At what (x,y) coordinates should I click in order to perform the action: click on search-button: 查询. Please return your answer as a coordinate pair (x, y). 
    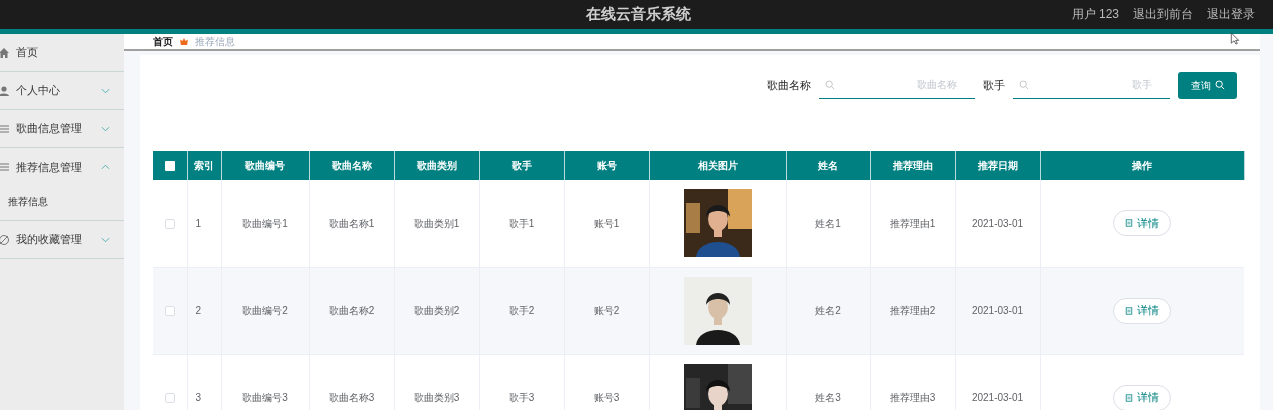
    Looking at the image, I should click on (1207, 85).